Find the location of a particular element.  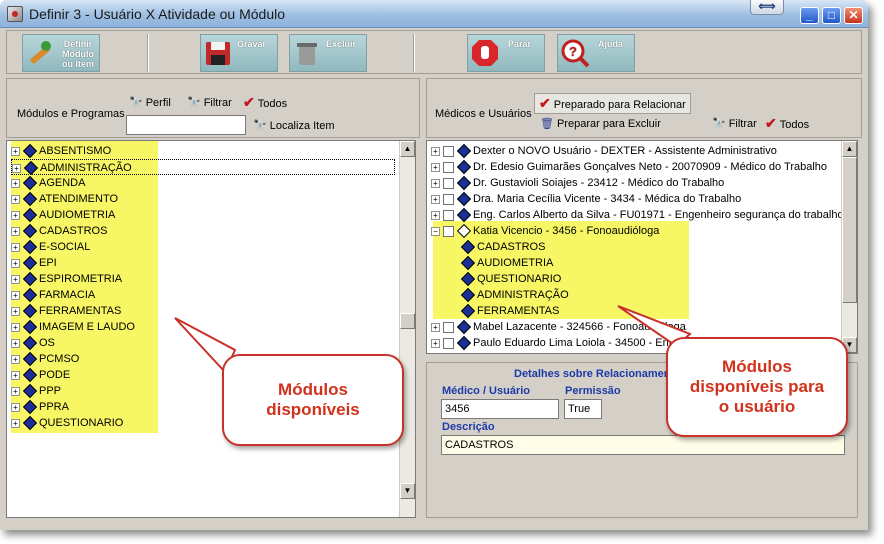

module-row: + ABSENTISMO is located at coordinates (61, 151).